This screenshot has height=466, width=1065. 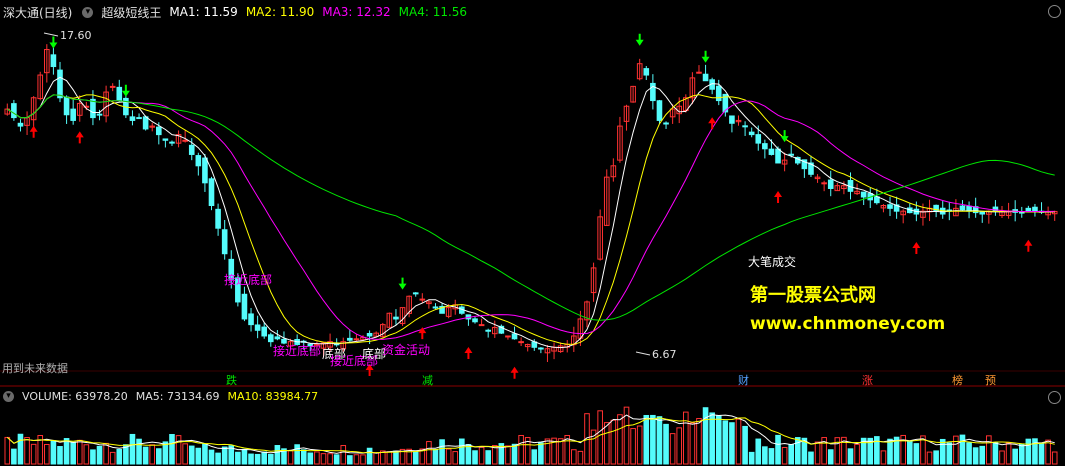 What do you see at coordinates (664, 354) in the screenshot?
I see `low-price-label: 6.67` at bounding box center [664, 354].